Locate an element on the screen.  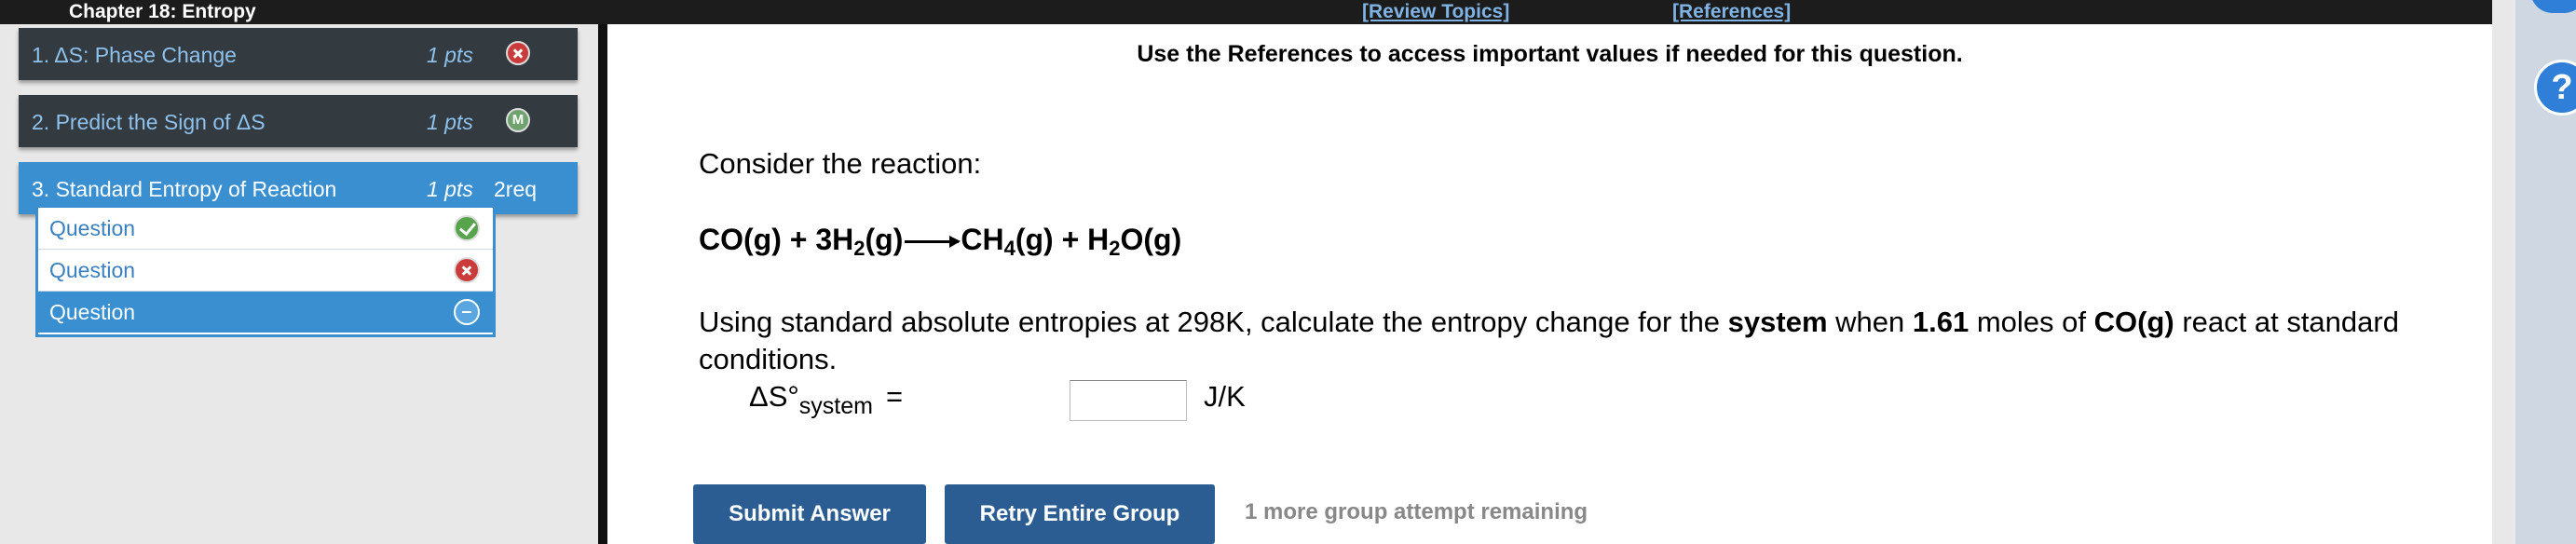
entropy-answer-input is located at coordinates (1128, 400).